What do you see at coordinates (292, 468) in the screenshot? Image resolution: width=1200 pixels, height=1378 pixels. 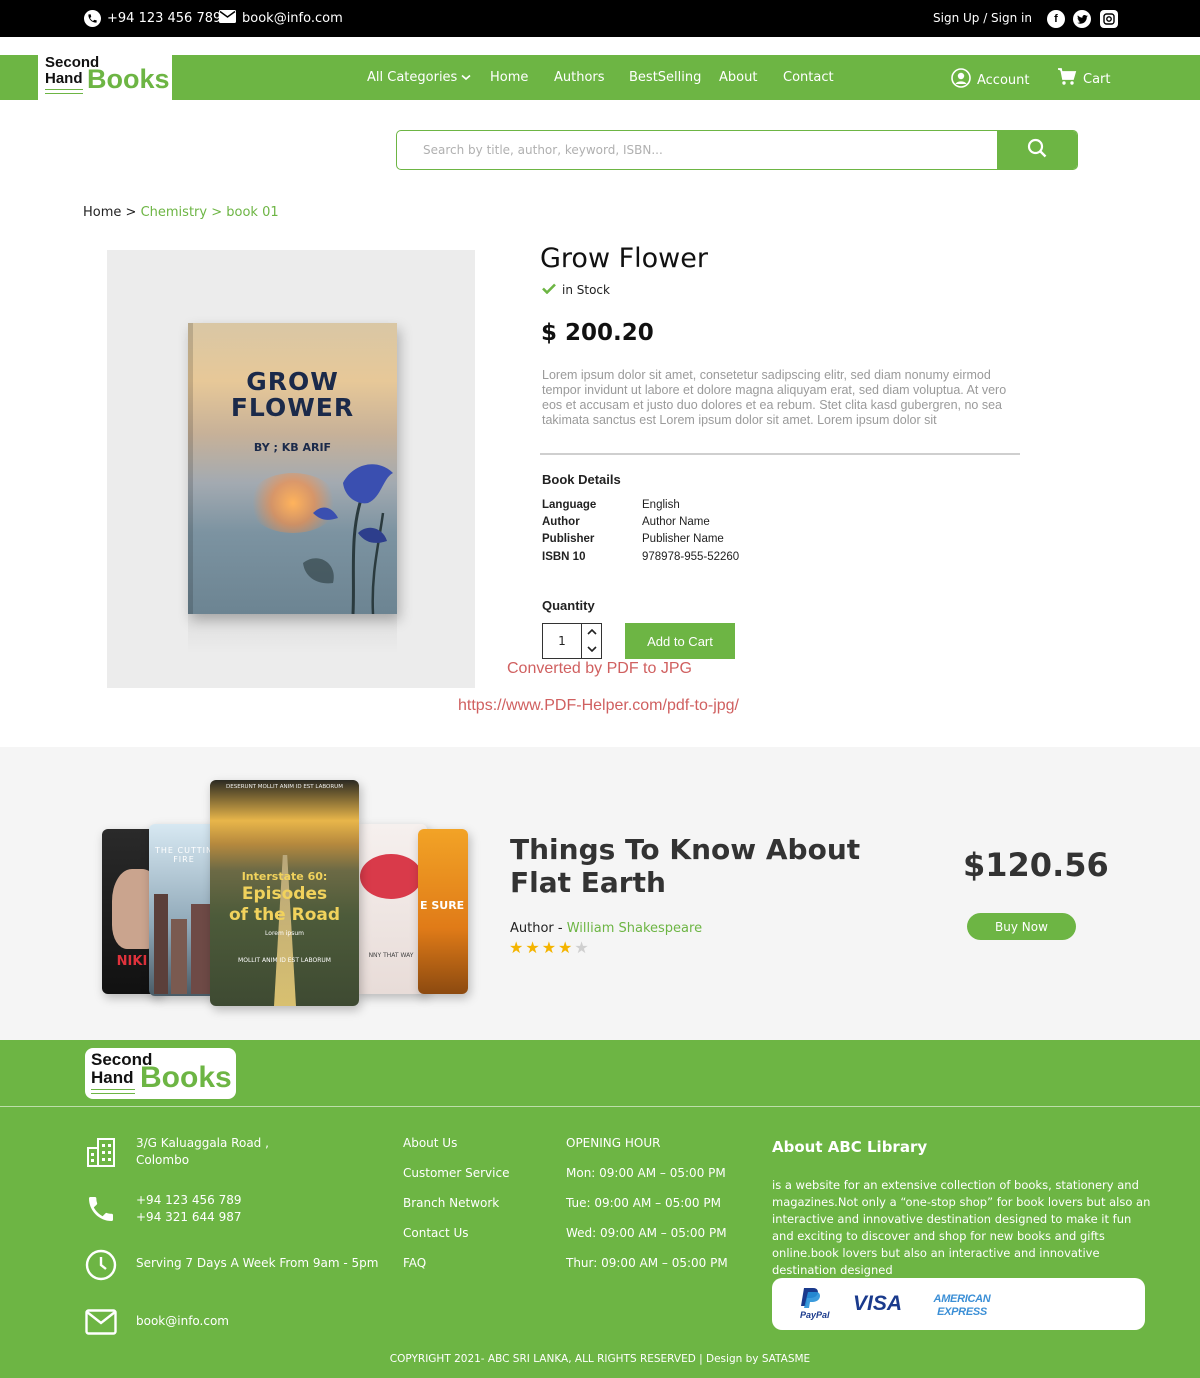 I see `product-book-cover: GROW FLOWER BY ; KB ARIF` at bounding box center [292, 468].